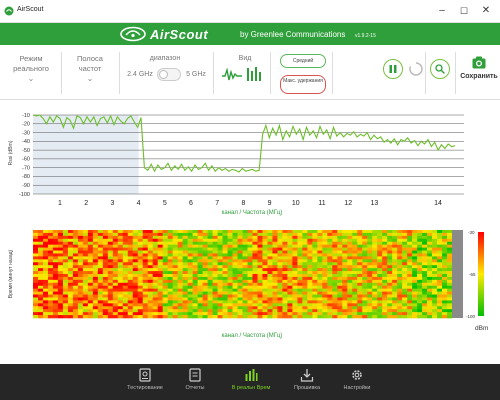  I want to click on selected-channel-range, so click(86, 154).